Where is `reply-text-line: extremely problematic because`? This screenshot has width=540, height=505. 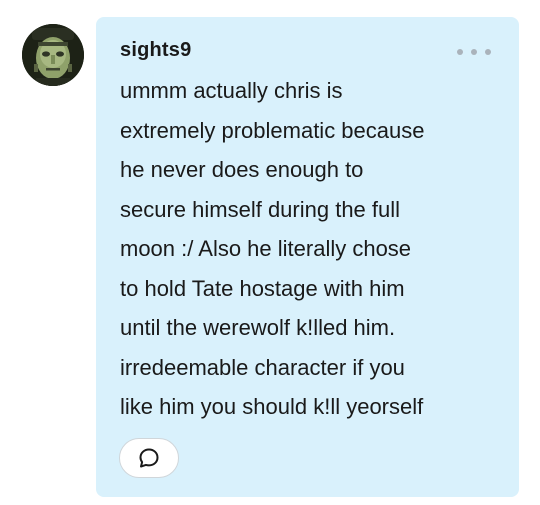 reply-text-line: extremely problematic because is located at coordinates (272, 130).